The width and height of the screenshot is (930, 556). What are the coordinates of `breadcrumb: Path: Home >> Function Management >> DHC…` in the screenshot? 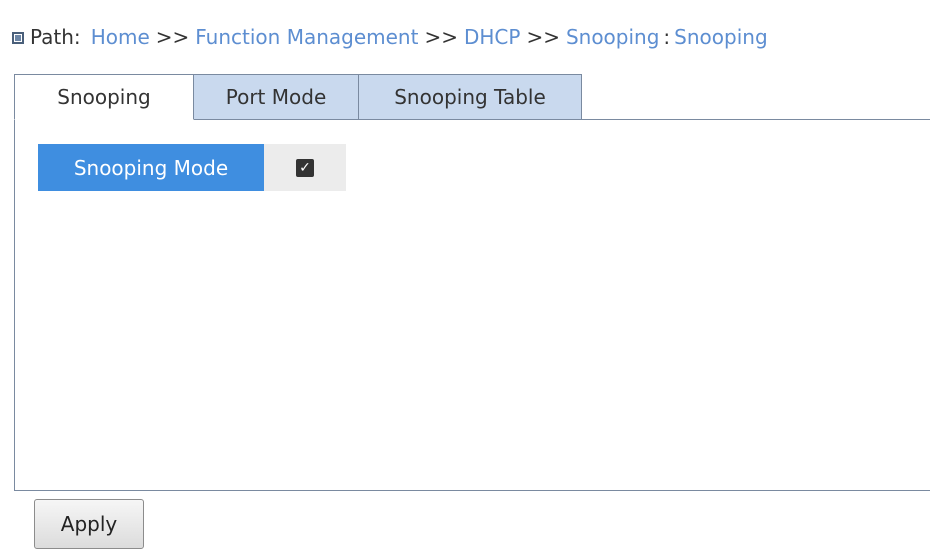 It's located at (390, 37).